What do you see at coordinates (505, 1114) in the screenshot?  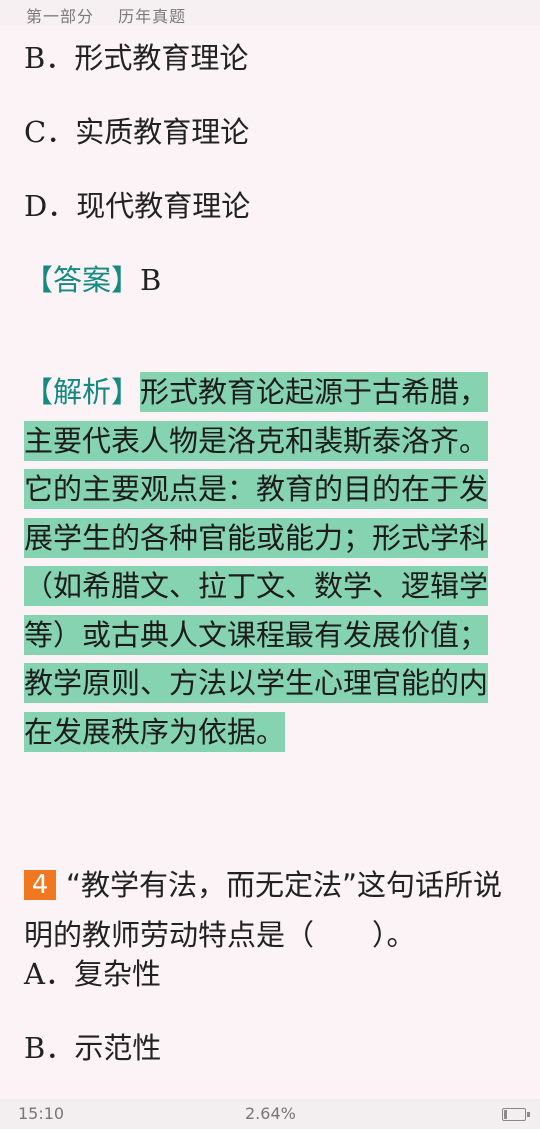 I see `battery-level` at bounding box center [505, 1114].